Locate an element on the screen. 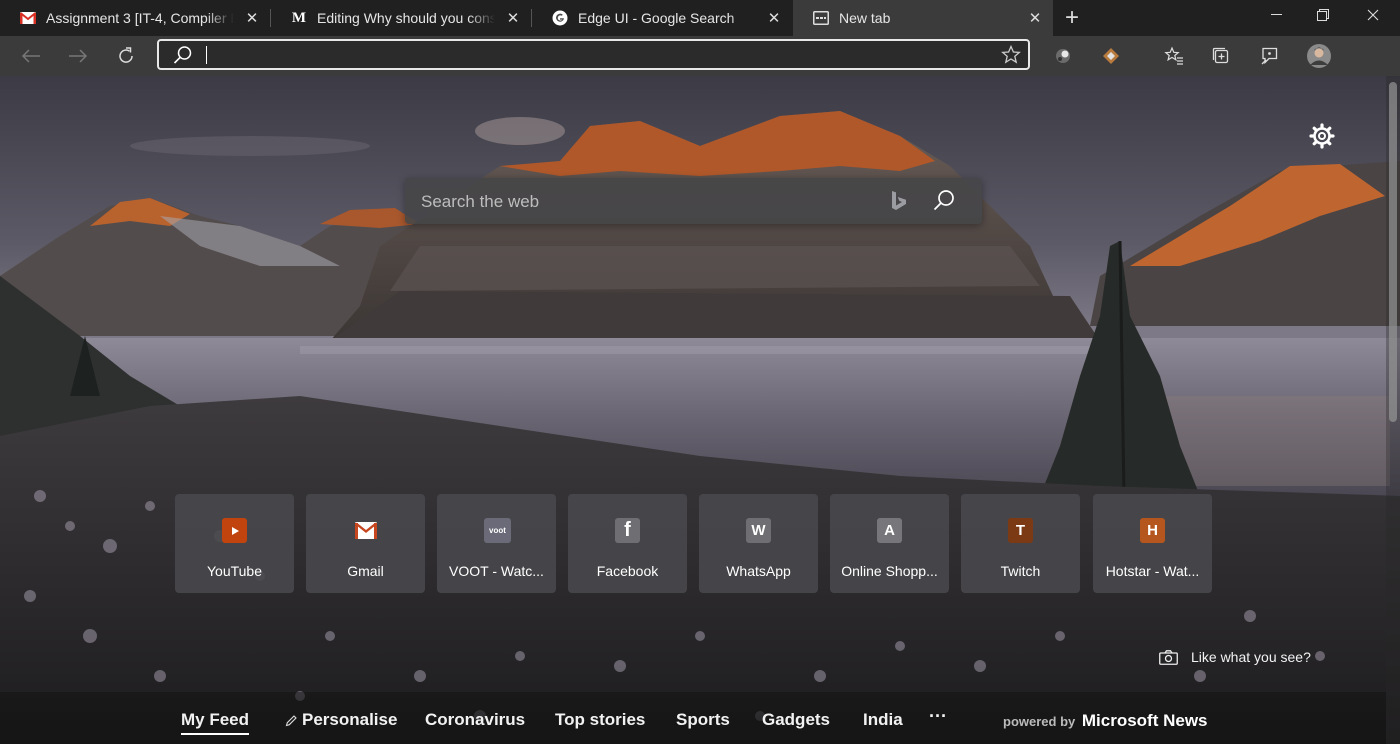  like-what-you-see-label: Like what you see? is located at coordinates (1251, 657).